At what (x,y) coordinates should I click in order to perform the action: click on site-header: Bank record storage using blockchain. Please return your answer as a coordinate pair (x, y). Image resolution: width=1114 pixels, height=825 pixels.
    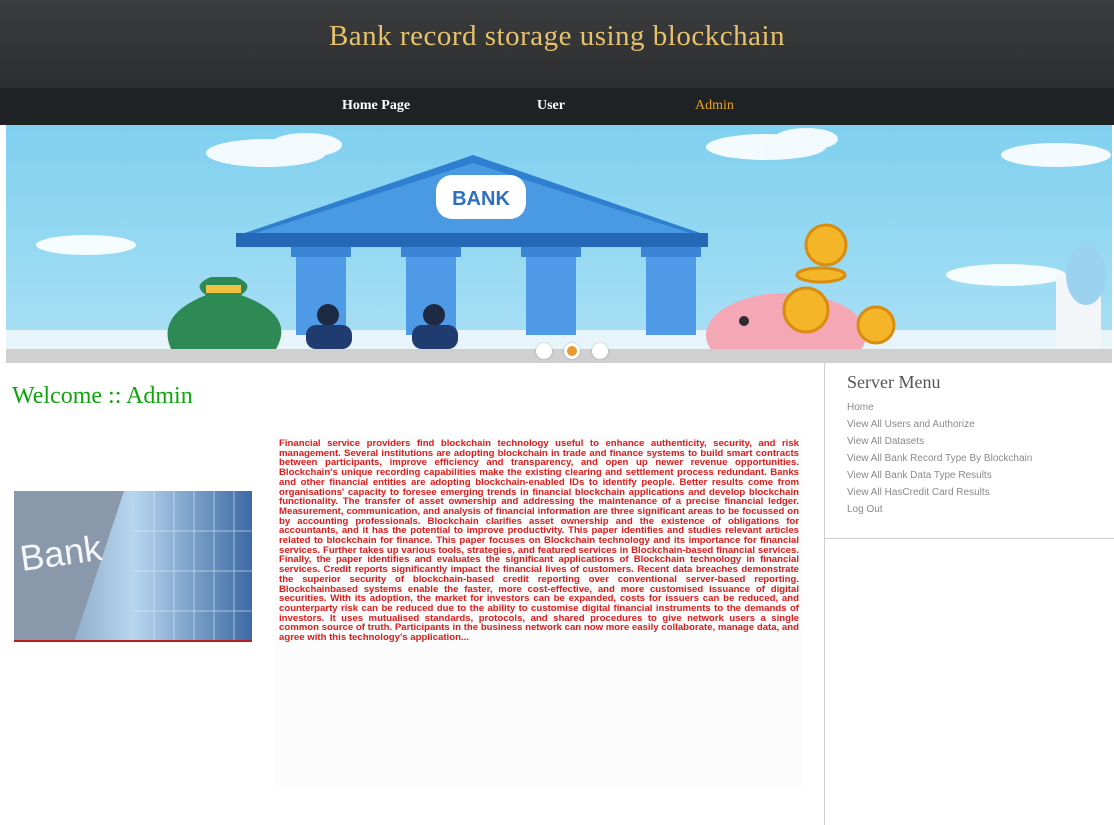
    Looking at the image, I should click on (557, 44).